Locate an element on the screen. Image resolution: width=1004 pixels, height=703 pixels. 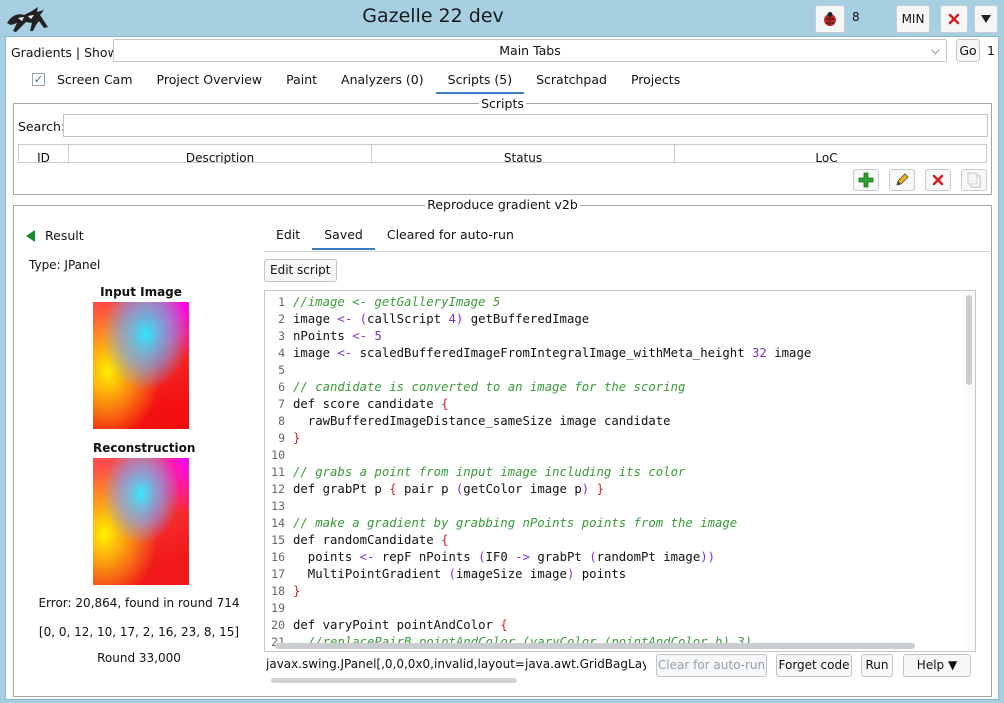
run-button: Run is located at coordinates (877, 665).